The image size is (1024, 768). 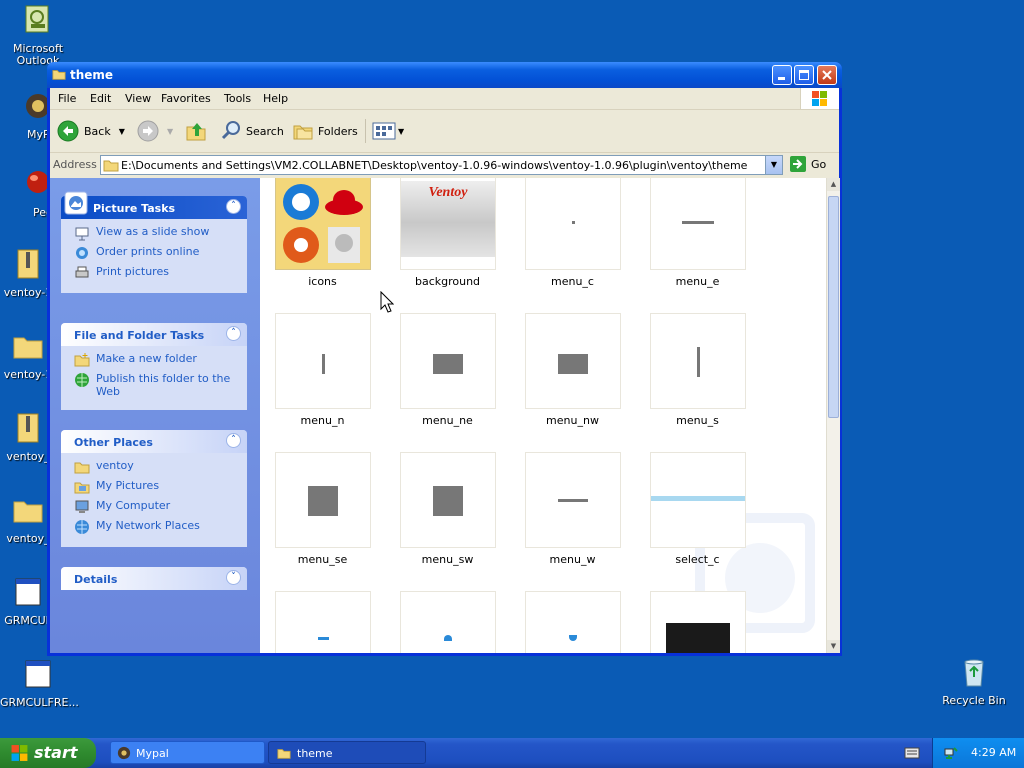 What do you see at coordinates (154, 387) in the screenshot?
I see `task-publish-web: Publish this folder to the Web` at bounding box center [154, 387].